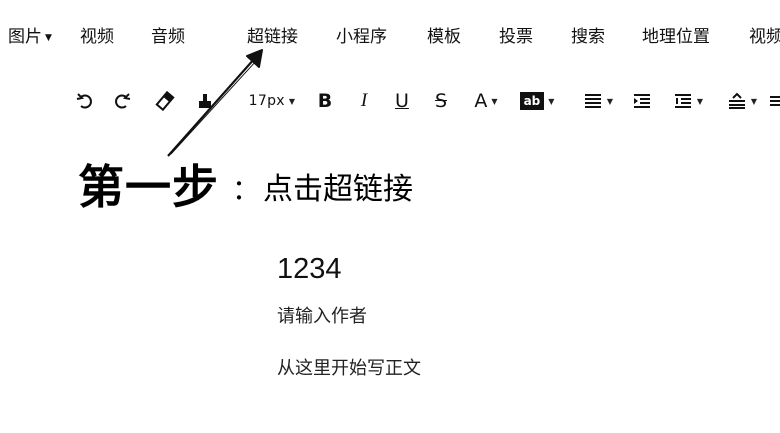 The width and height of the screenshot is (780, 433). Describe the element at coordinates (272, 37) in the screenshot. I see `menu-hyperlink: 超链接` at that location.